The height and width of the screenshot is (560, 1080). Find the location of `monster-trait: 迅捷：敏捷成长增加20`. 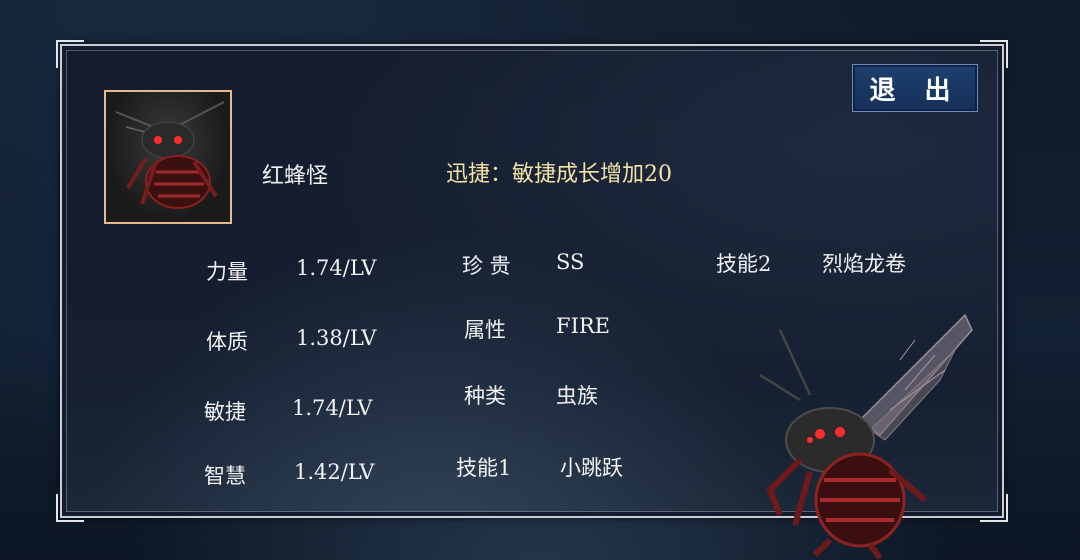

monster-trait: 迅捷：敏捷成长增加20 is located at coordinates (559, 174).